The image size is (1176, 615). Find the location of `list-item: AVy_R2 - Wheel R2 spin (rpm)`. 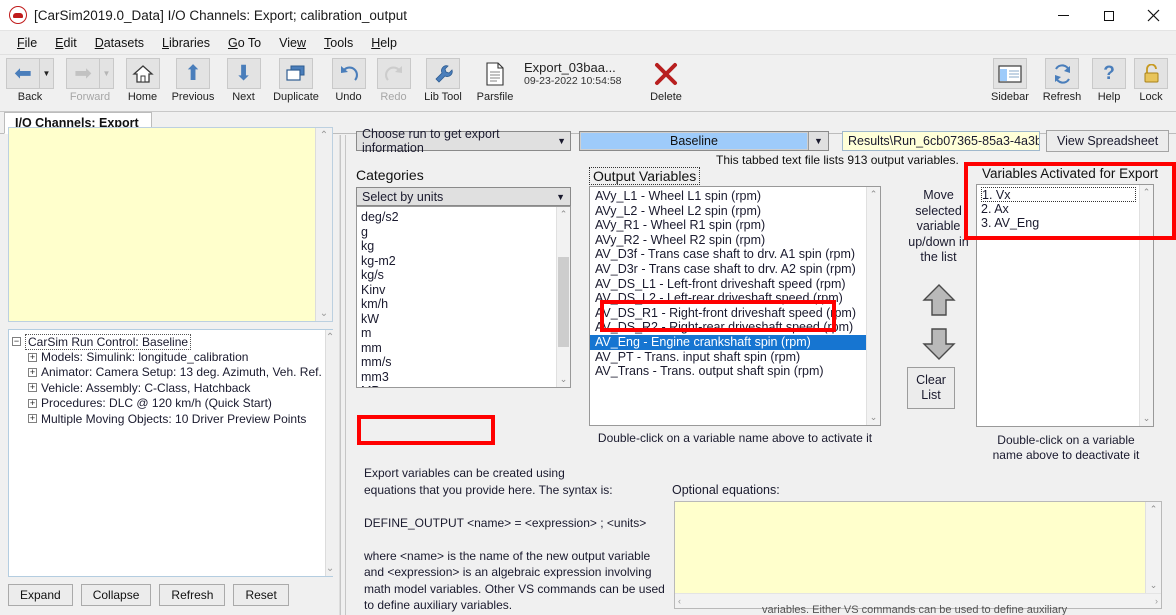

list-item: AVy_R2 - Wheel R2 spin (rpm) is located at coordinates (730, 240).